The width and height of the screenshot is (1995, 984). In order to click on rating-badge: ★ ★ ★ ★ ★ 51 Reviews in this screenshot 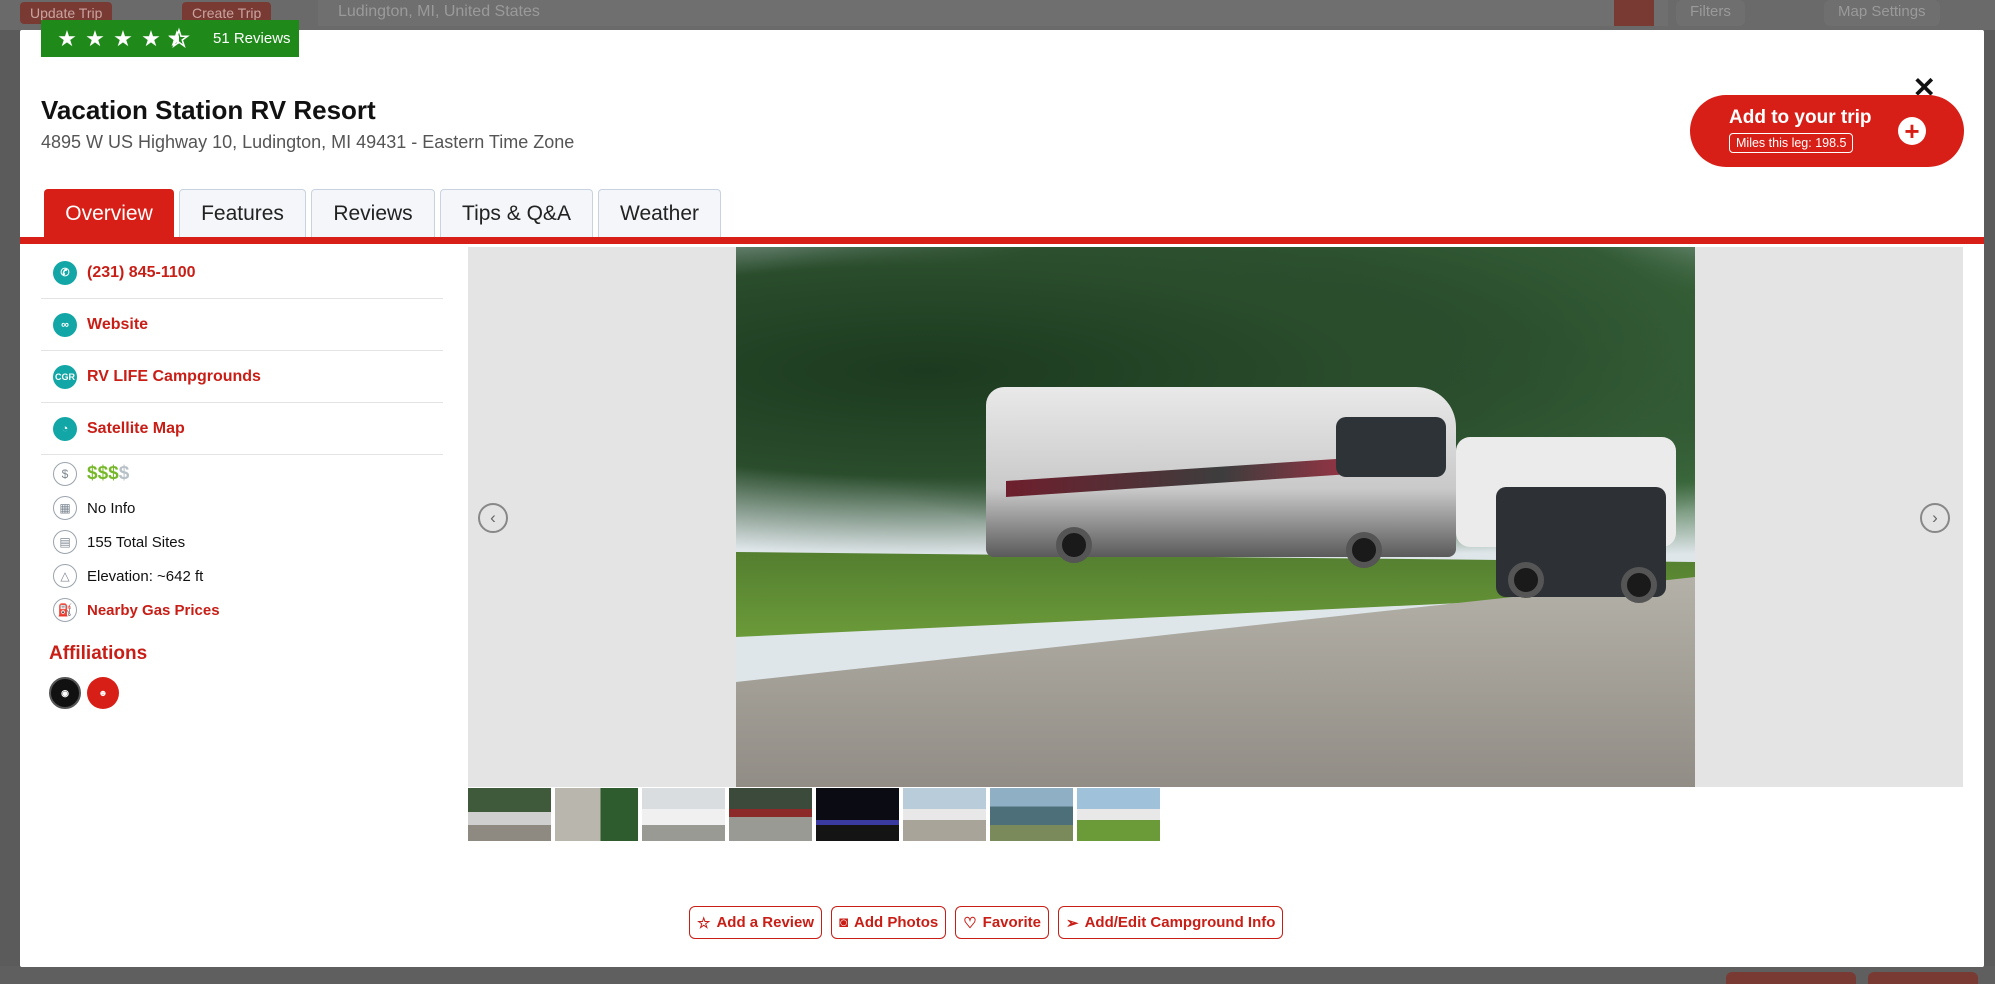, I will do `click(170, 38)`.